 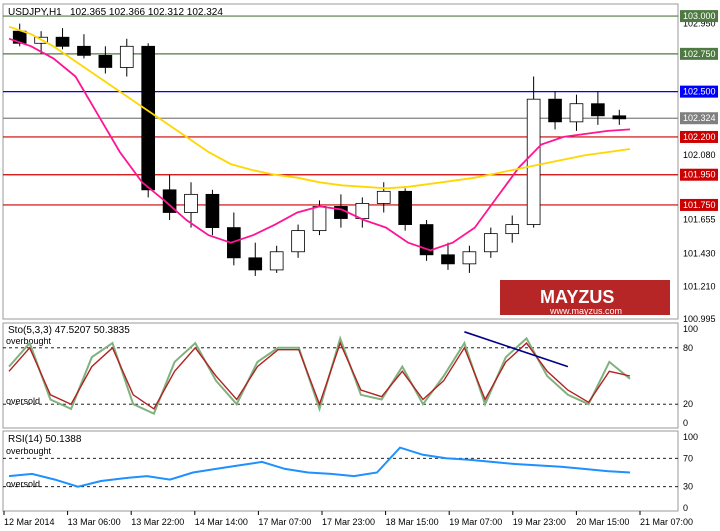 I want to click on oscillator-tick-label: 20, so click(x=688, y=404).